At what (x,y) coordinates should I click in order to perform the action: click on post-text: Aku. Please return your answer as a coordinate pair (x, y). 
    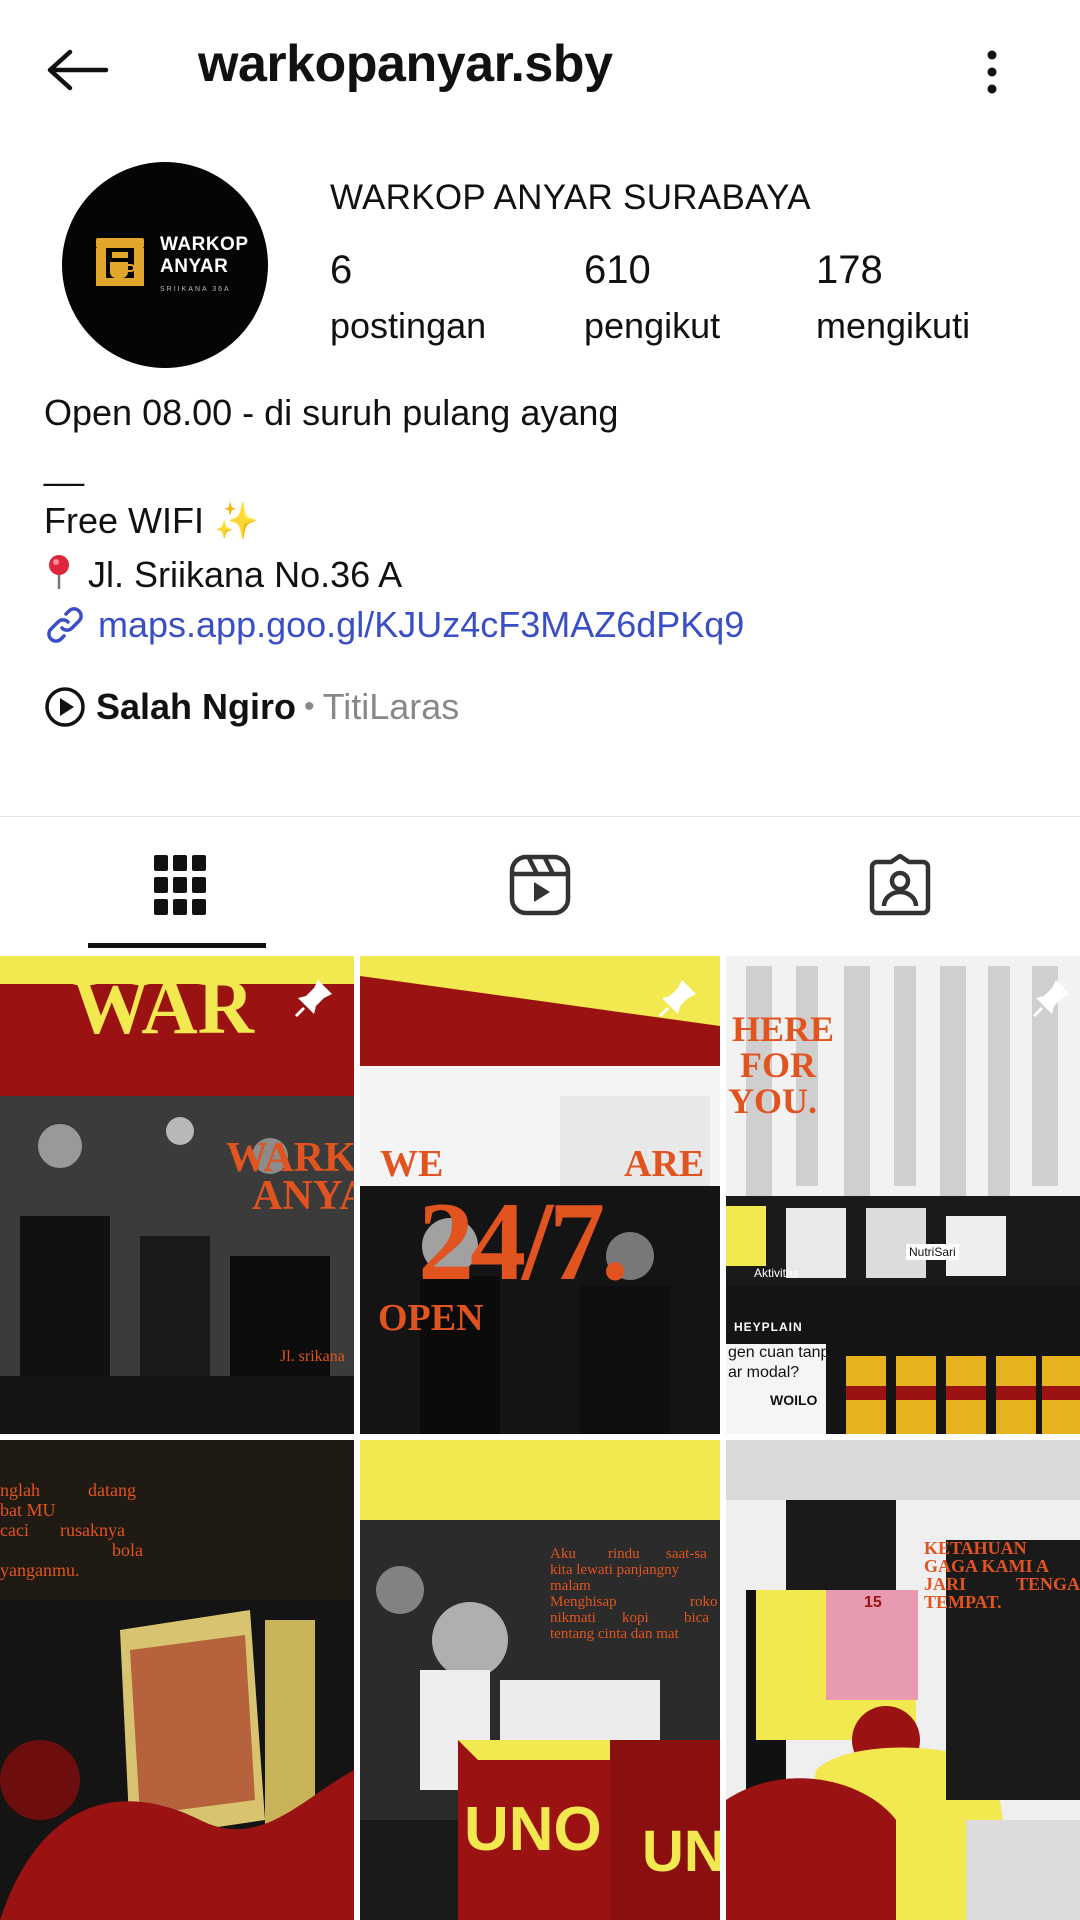
    Looking at the image, I should click on (563, 1554).